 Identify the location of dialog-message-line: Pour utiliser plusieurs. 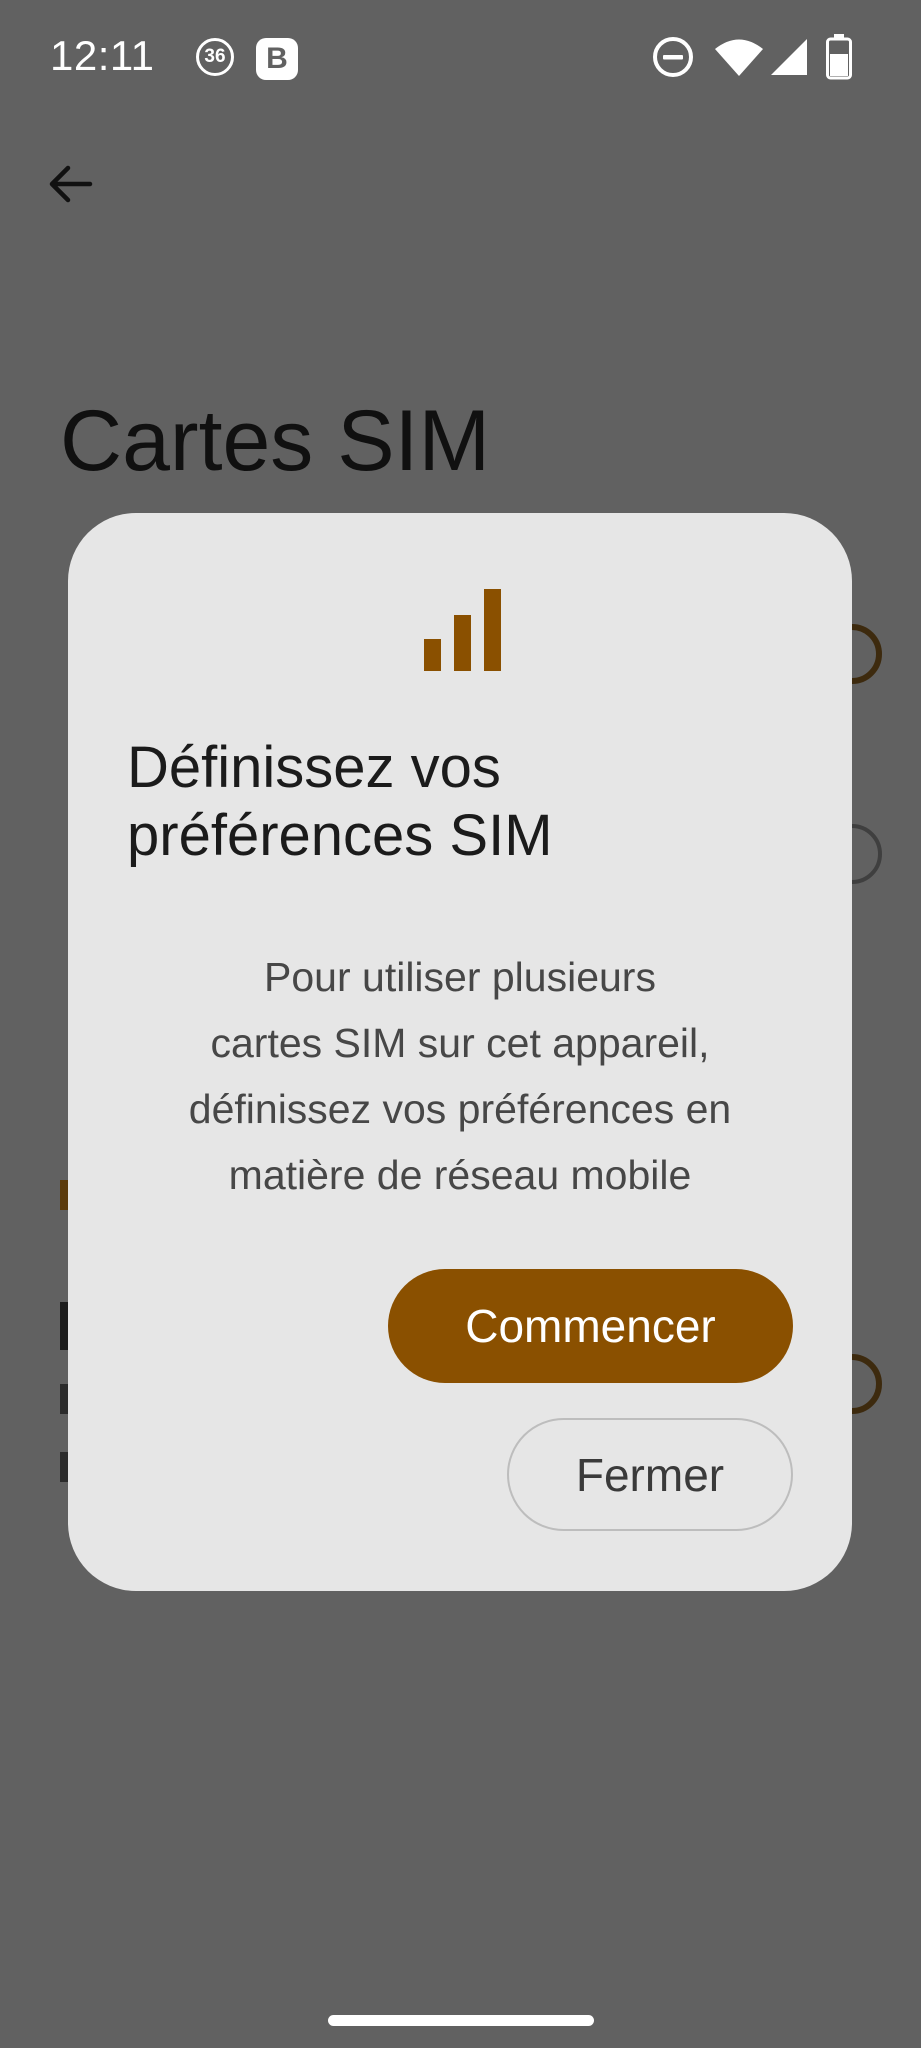
(460, 977).